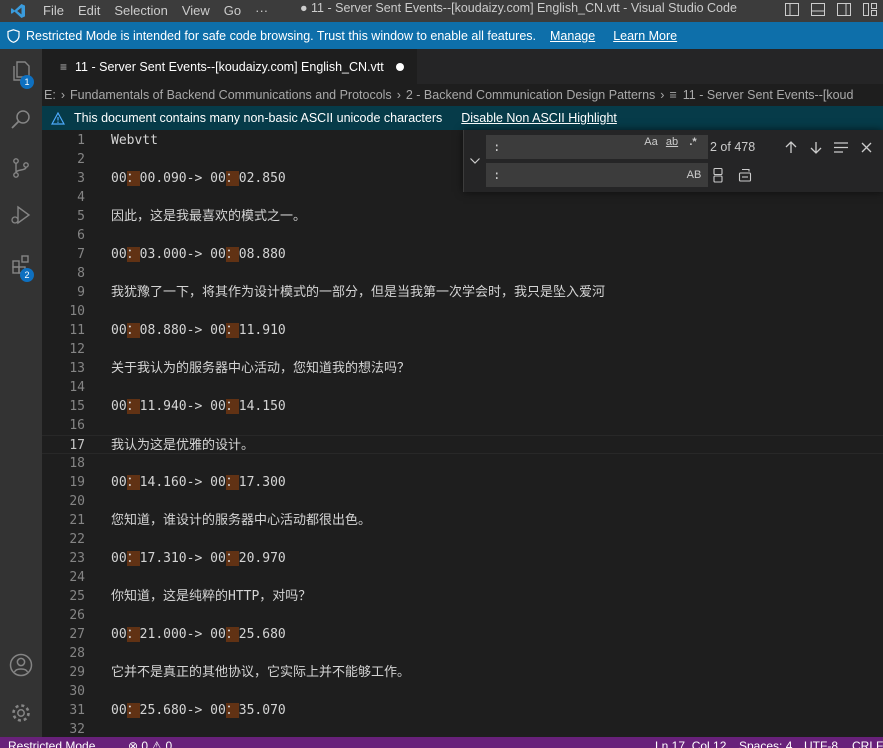  I want to click on breadcrumb-drive: E:, so click(50, 95).